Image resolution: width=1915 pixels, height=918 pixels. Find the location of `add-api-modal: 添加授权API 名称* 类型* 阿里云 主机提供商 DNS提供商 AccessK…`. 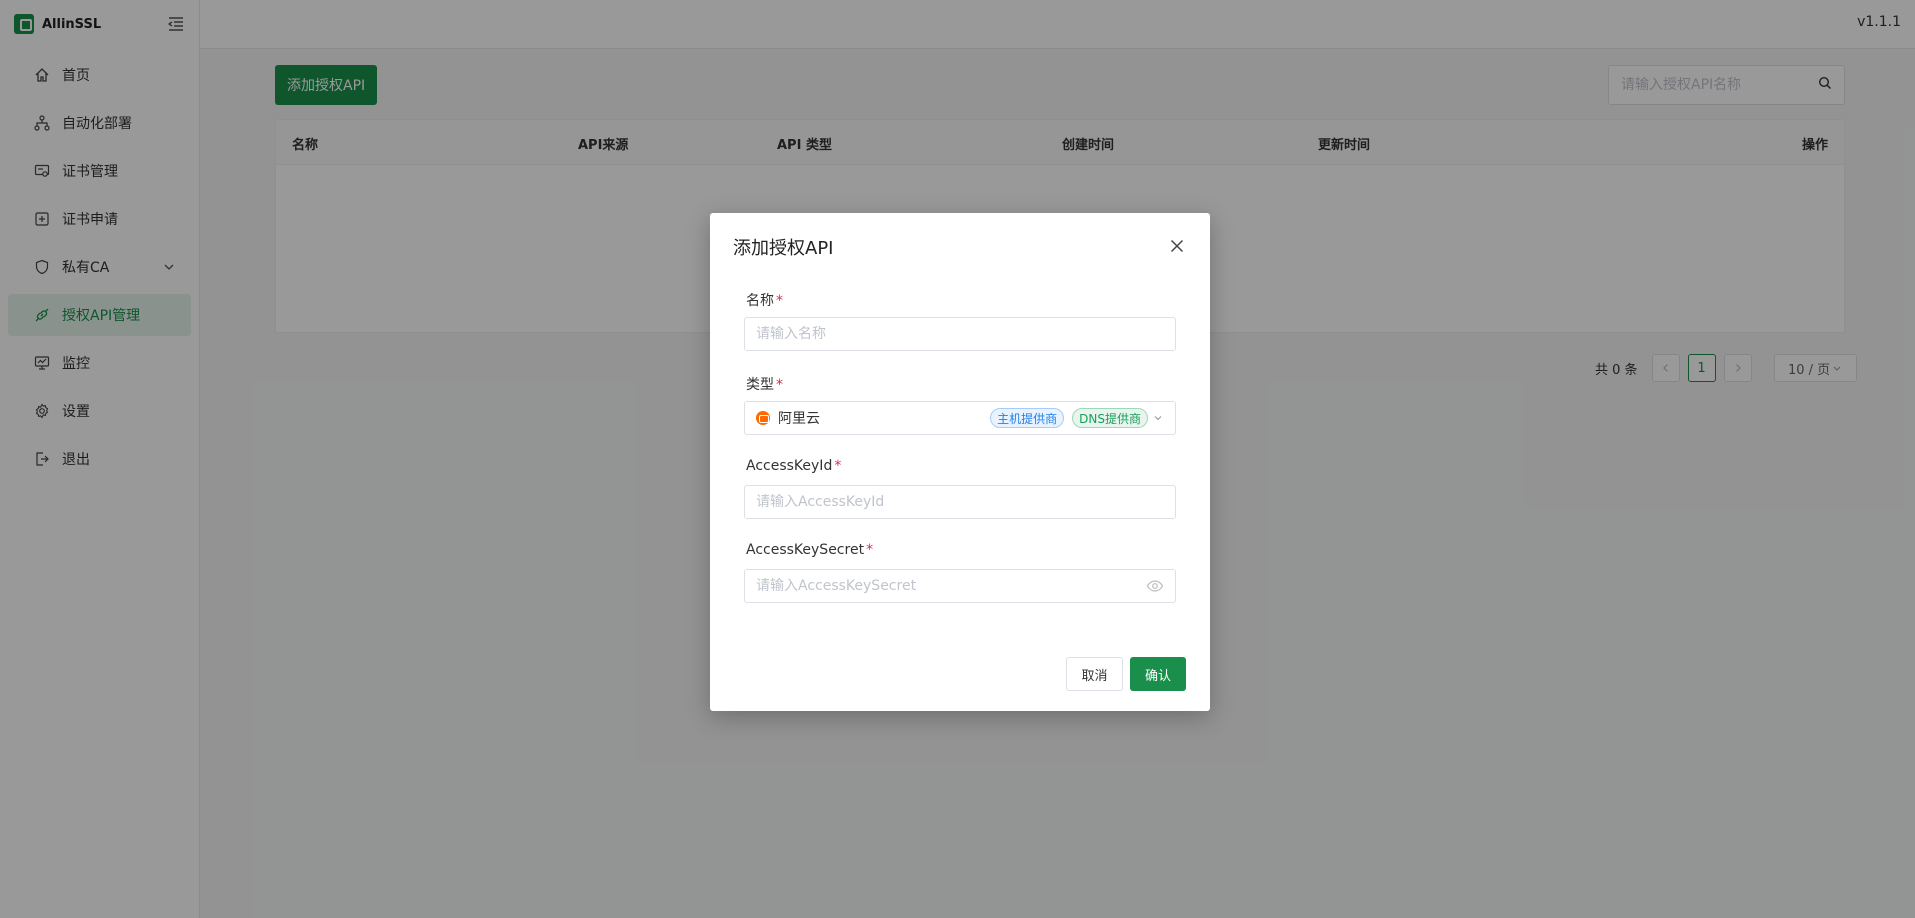

add-api-modal: 添加授权API 名称* 类型* 阿里云 主机提供商 DNS提供商 AccessK… is located at coordinates (960, 462).